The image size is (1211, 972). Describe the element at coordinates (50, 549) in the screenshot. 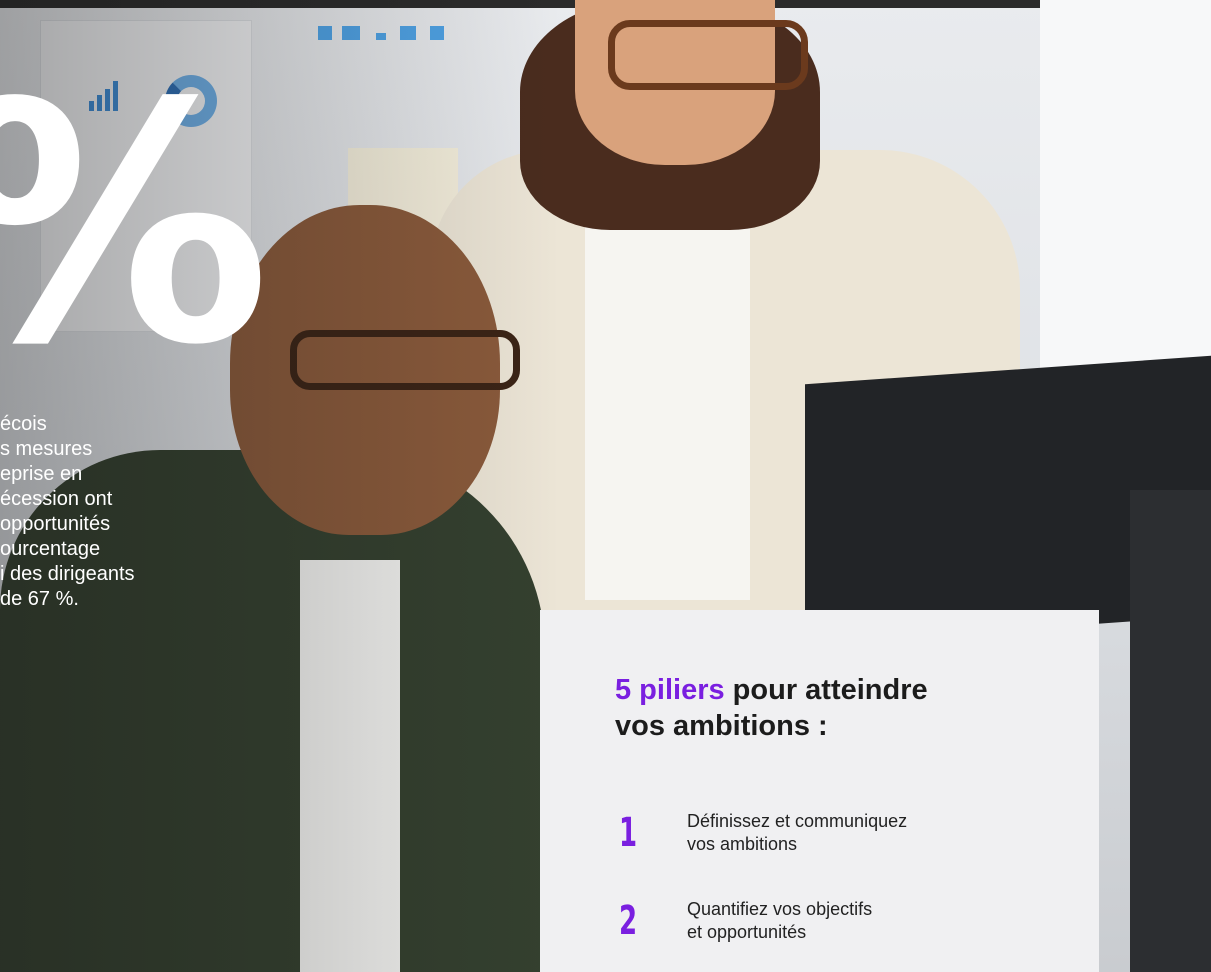

I see `stat-line: ourcentage` at that location.